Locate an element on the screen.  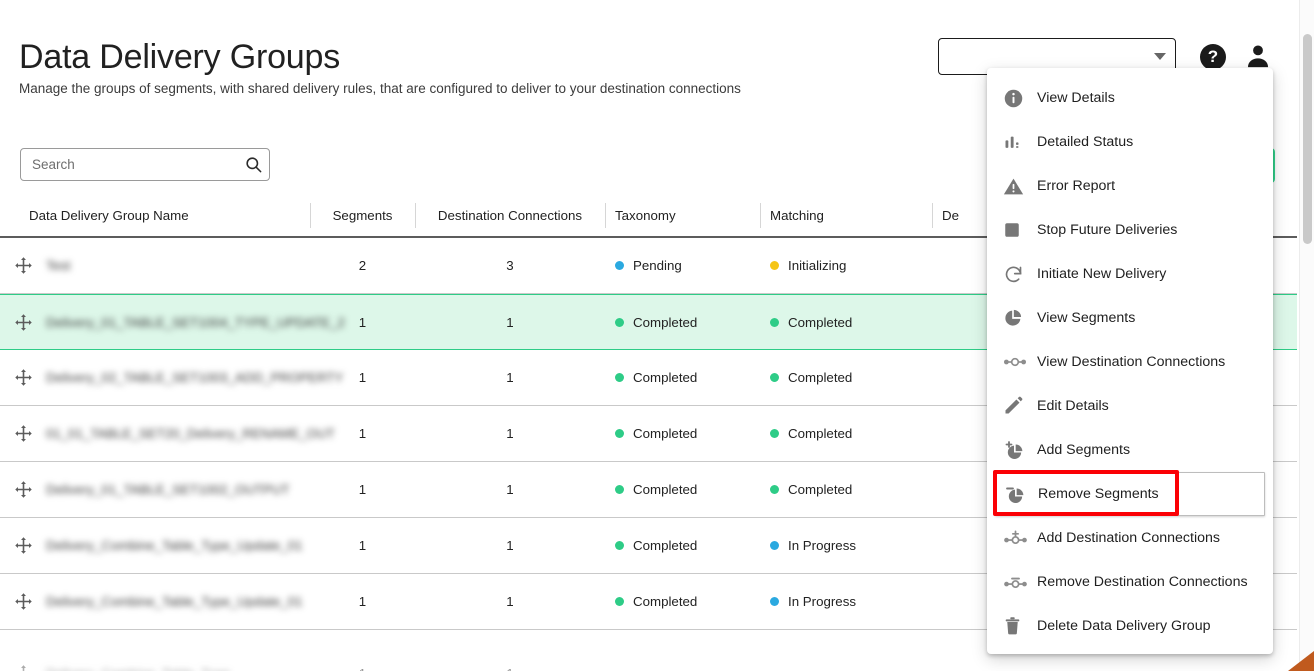
account-selector-value is located at coordinates (1048, 56).